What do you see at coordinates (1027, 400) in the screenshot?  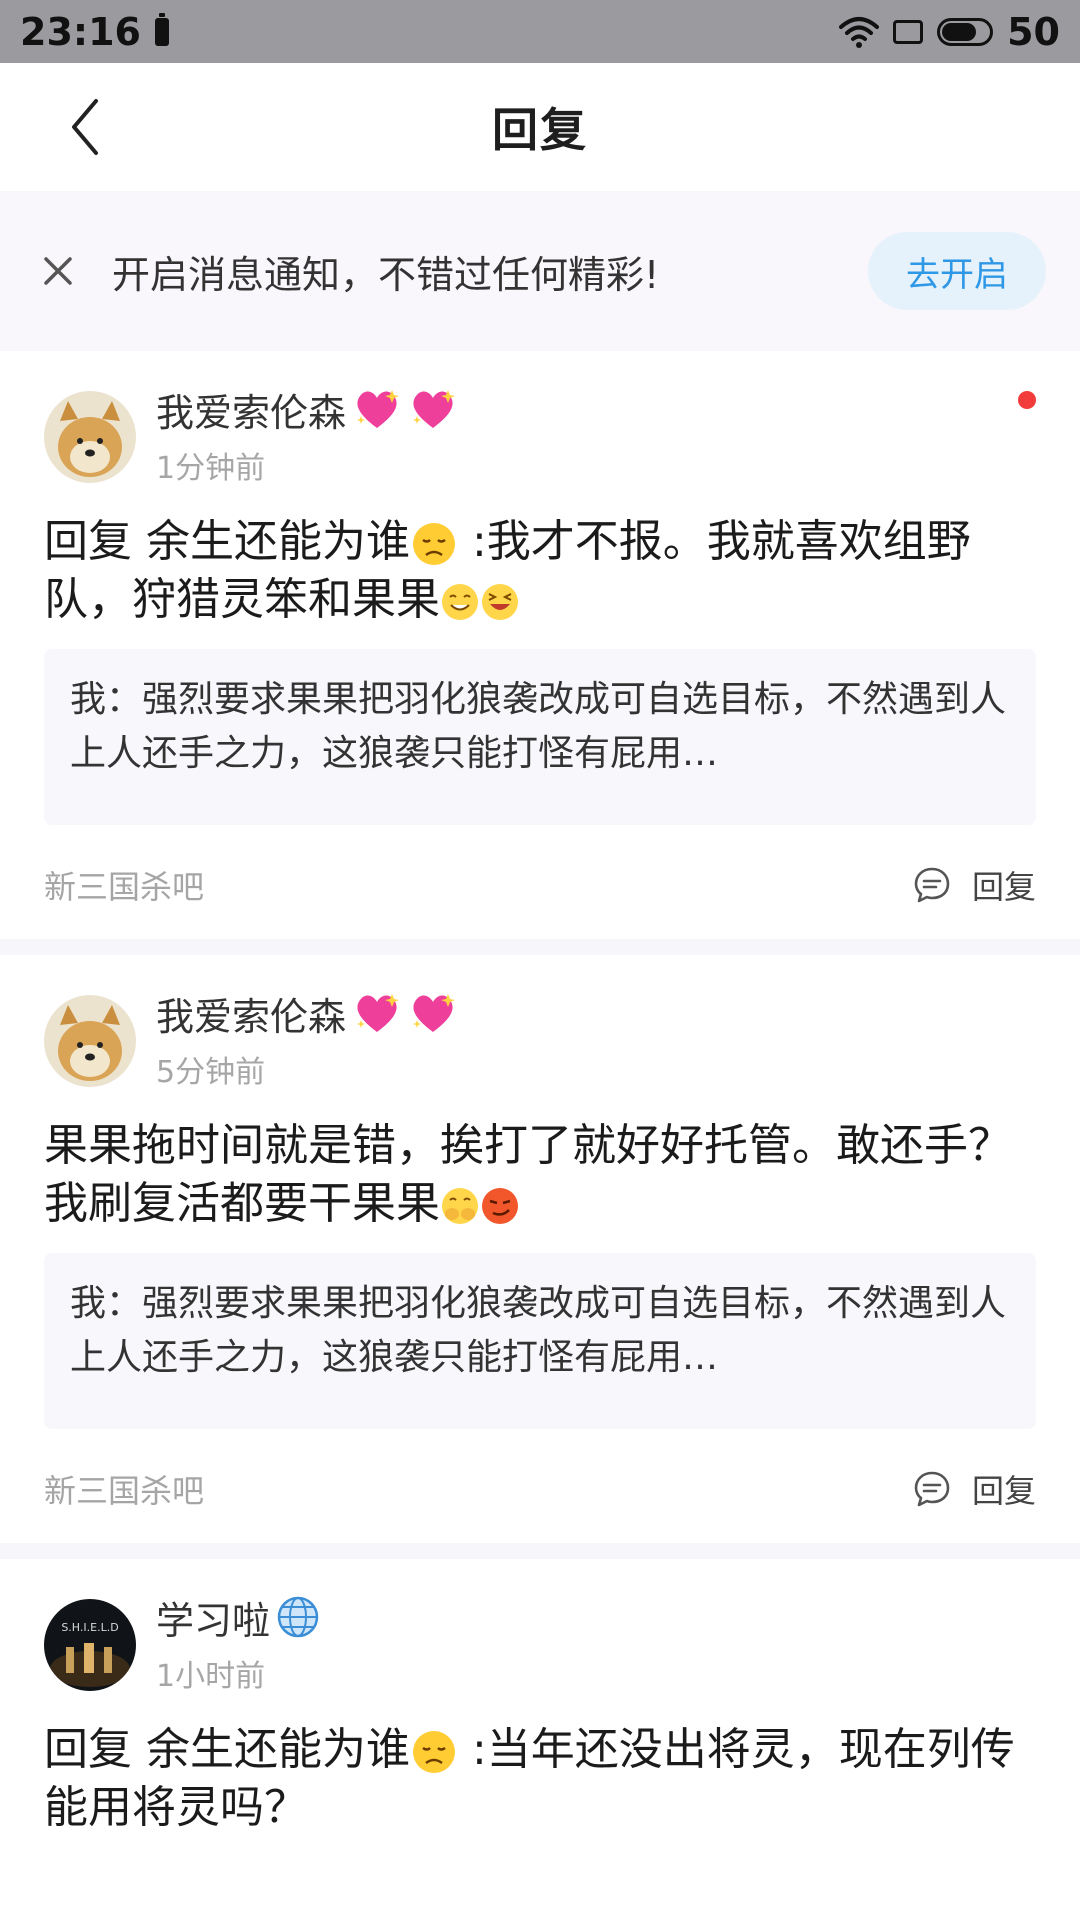 I see `unread-dot` at bounding box center [1027, 400].